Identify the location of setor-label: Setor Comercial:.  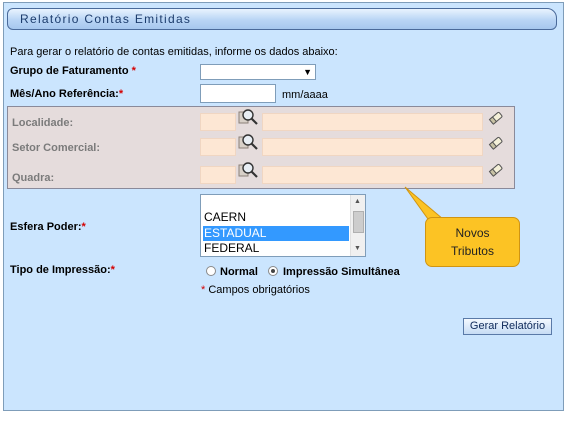
(56, 148).